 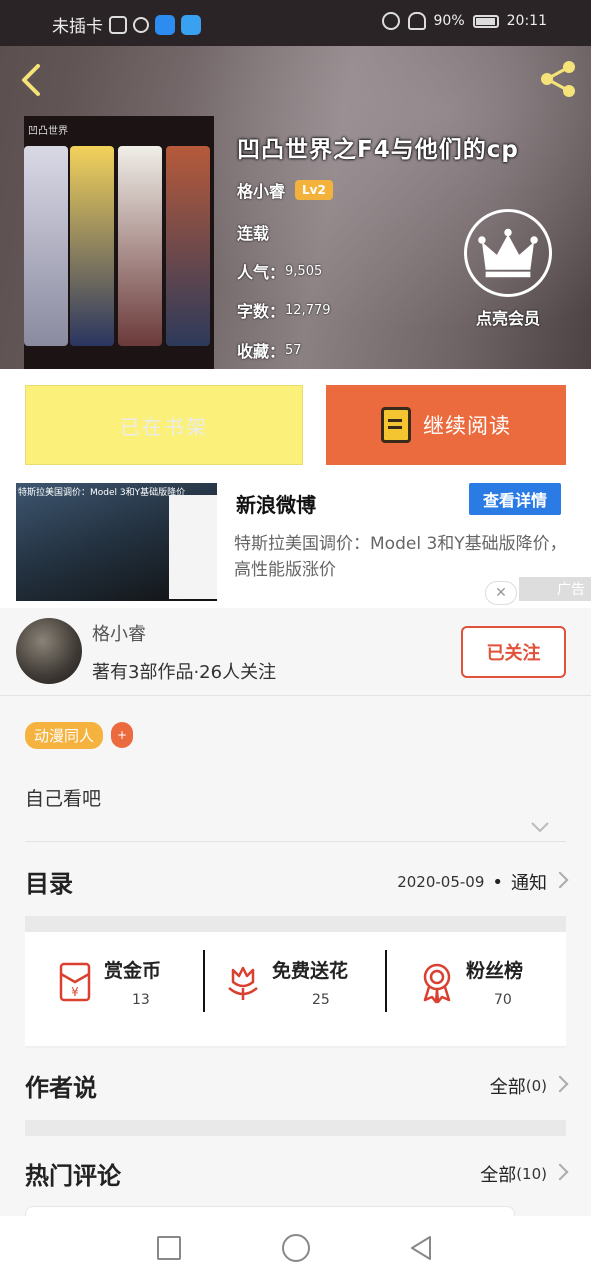 I want to click on favorites-value: 57, so click(x=293, y=350).